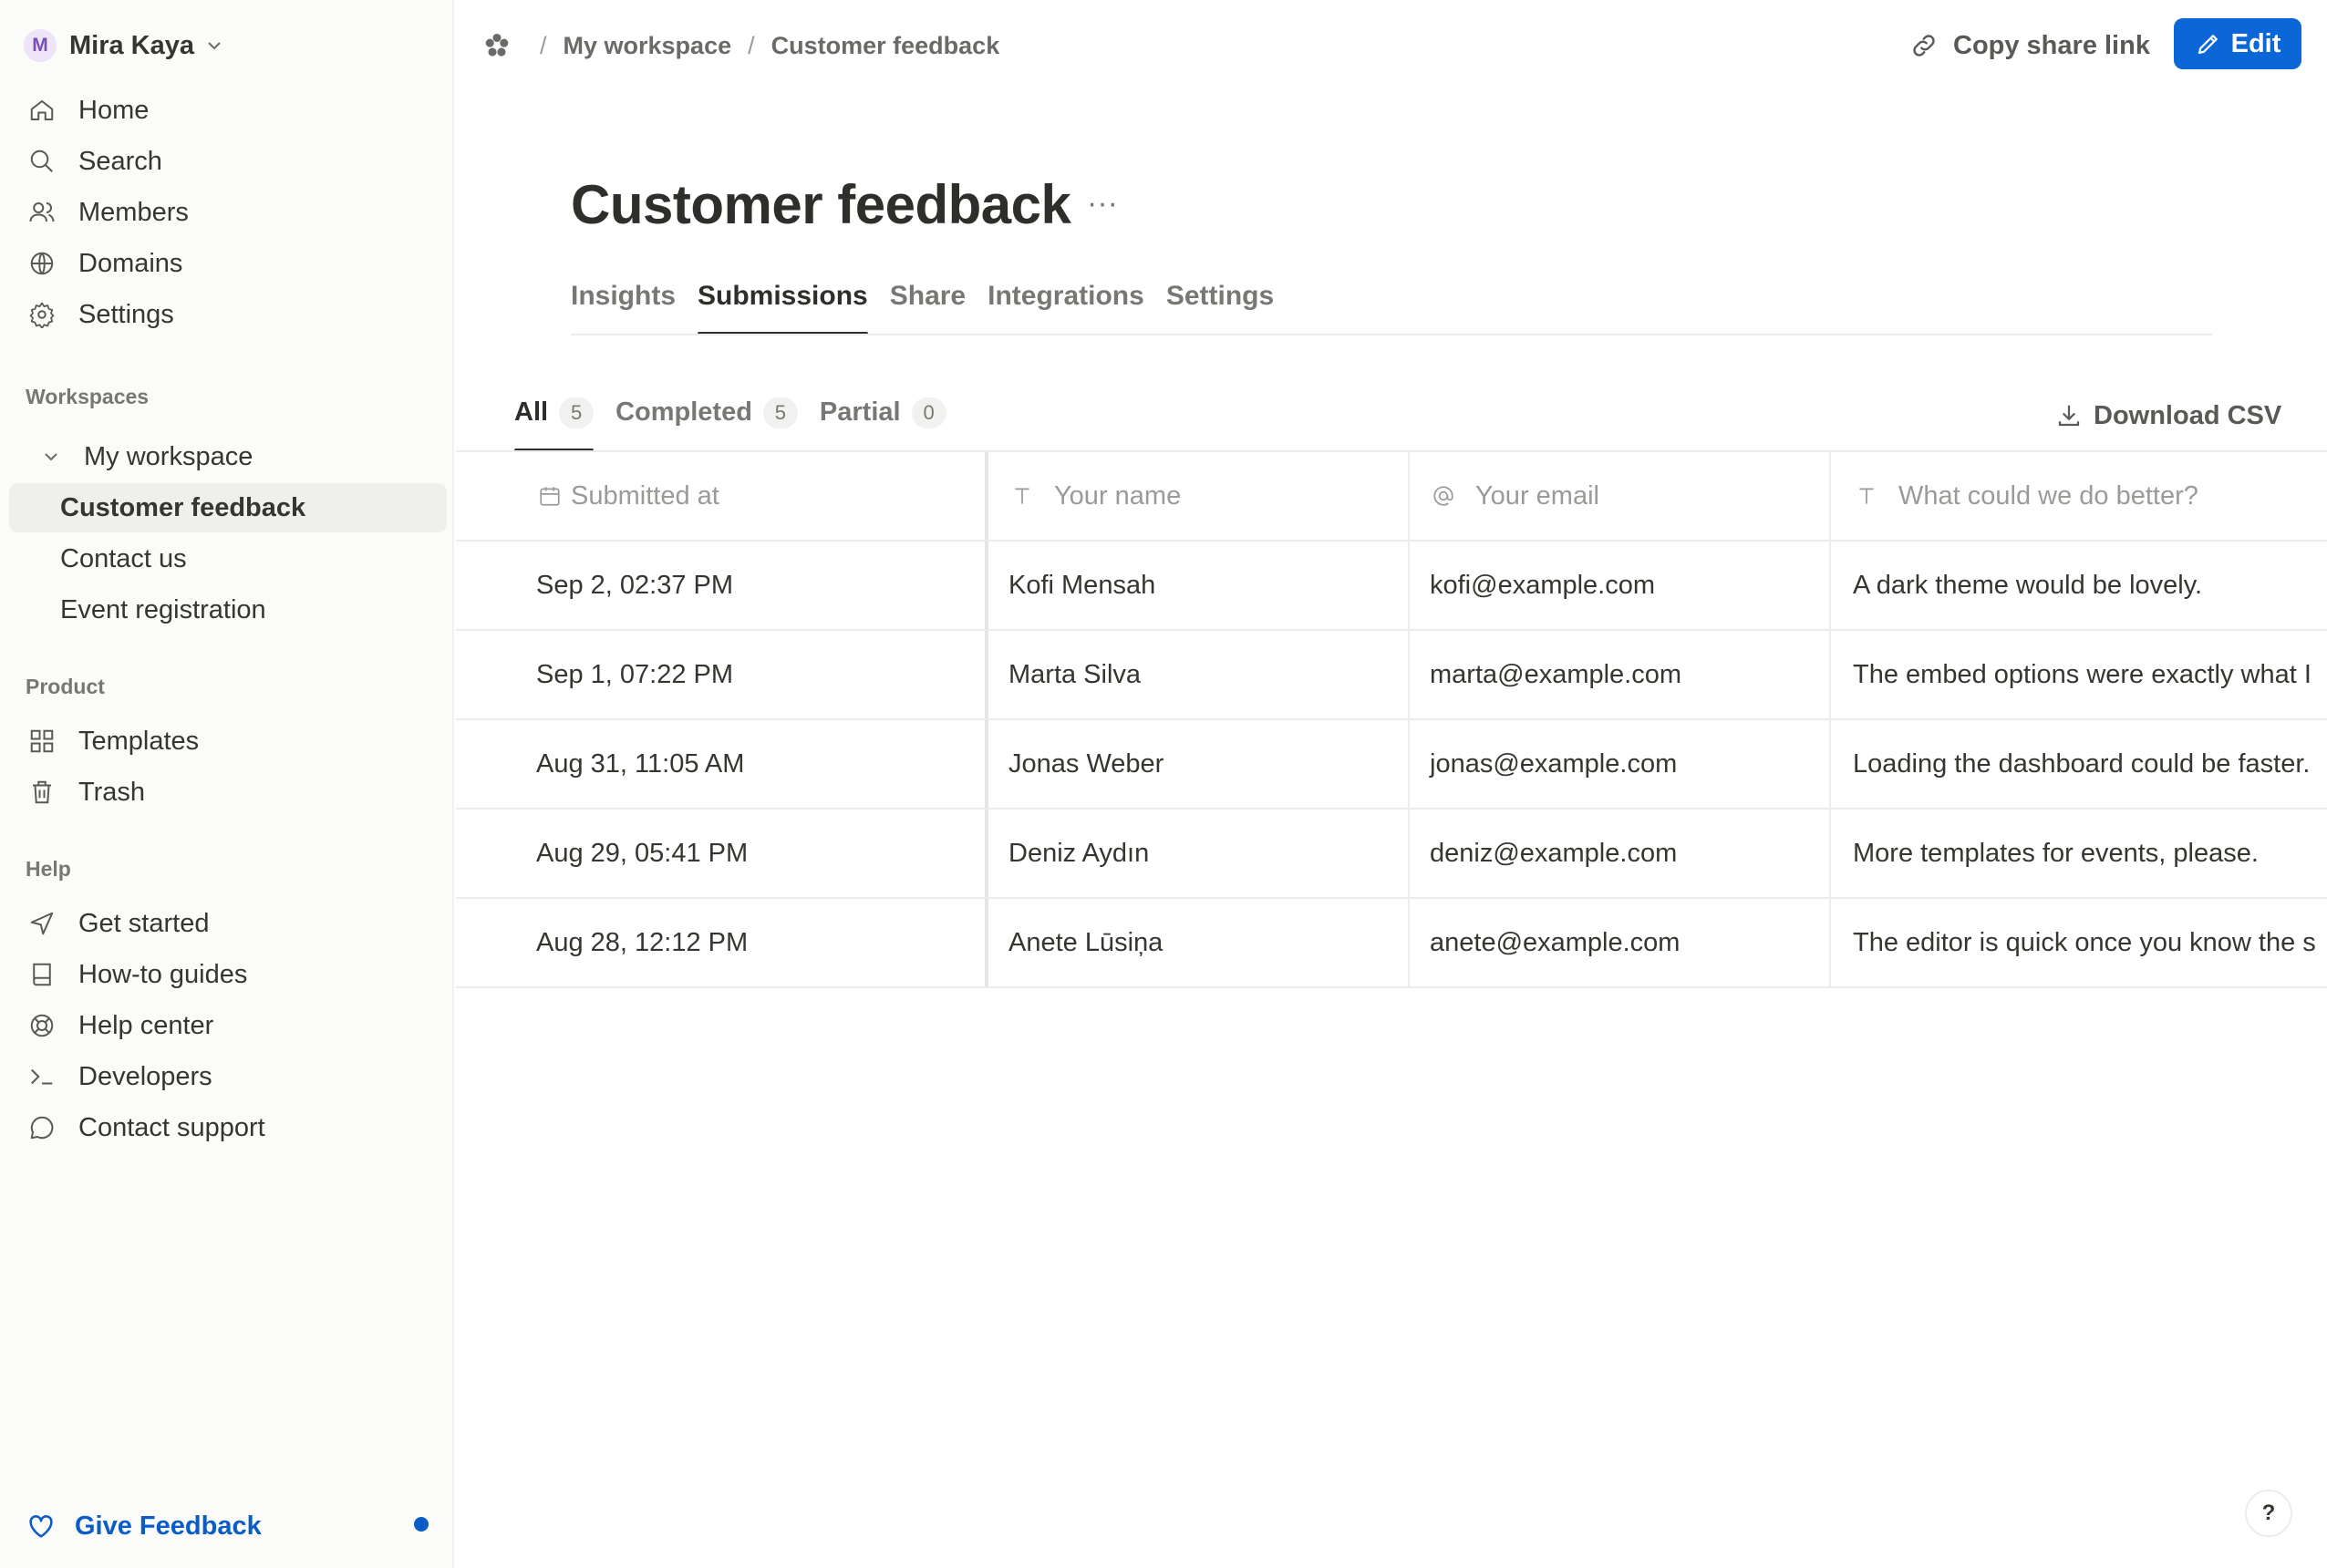 The image size is (2327, 1568). What do you see at coordinates (928, 412) in the screenshot?
I see `count-badge: 0` at bounding box center [928, 412].